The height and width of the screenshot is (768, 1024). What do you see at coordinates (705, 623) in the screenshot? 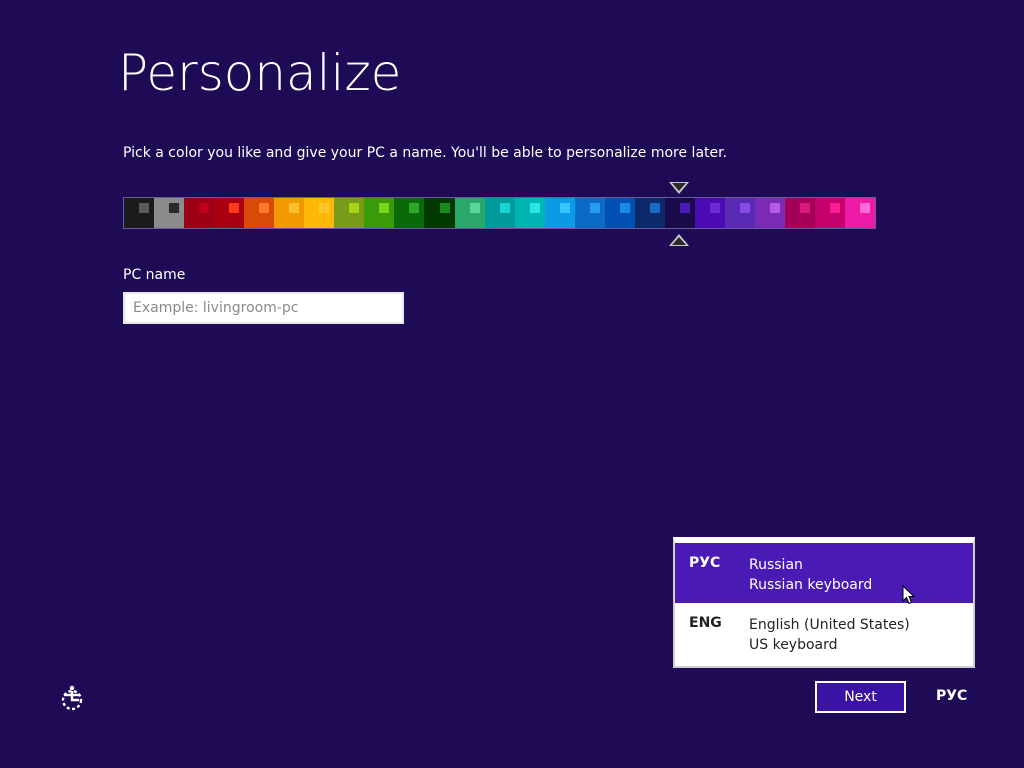
I see `language-code: ENG` at bounding box center [705, 623].